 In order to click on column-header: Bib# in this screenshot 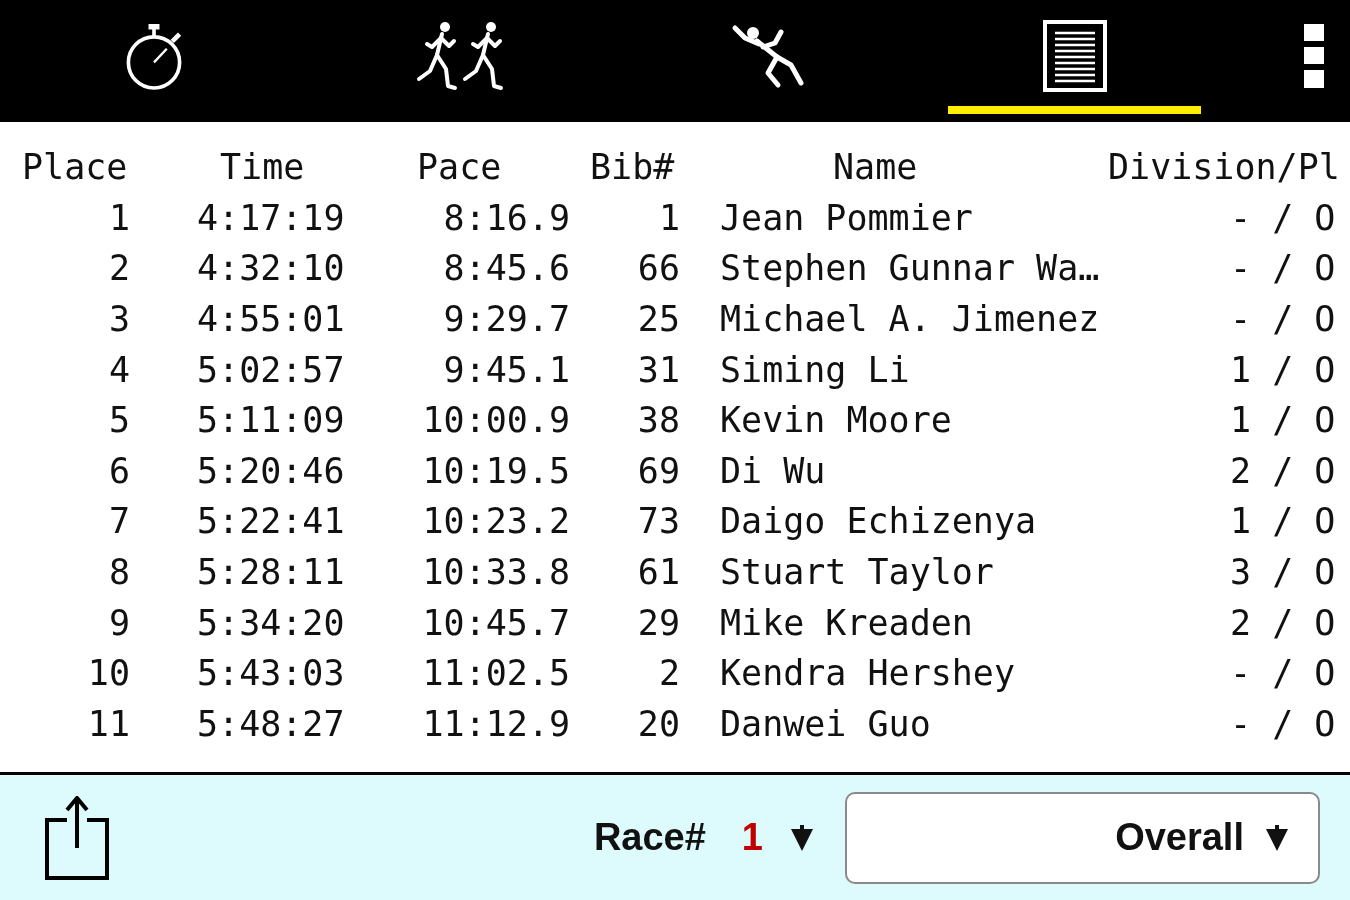, I will do `click(632, 167)`.